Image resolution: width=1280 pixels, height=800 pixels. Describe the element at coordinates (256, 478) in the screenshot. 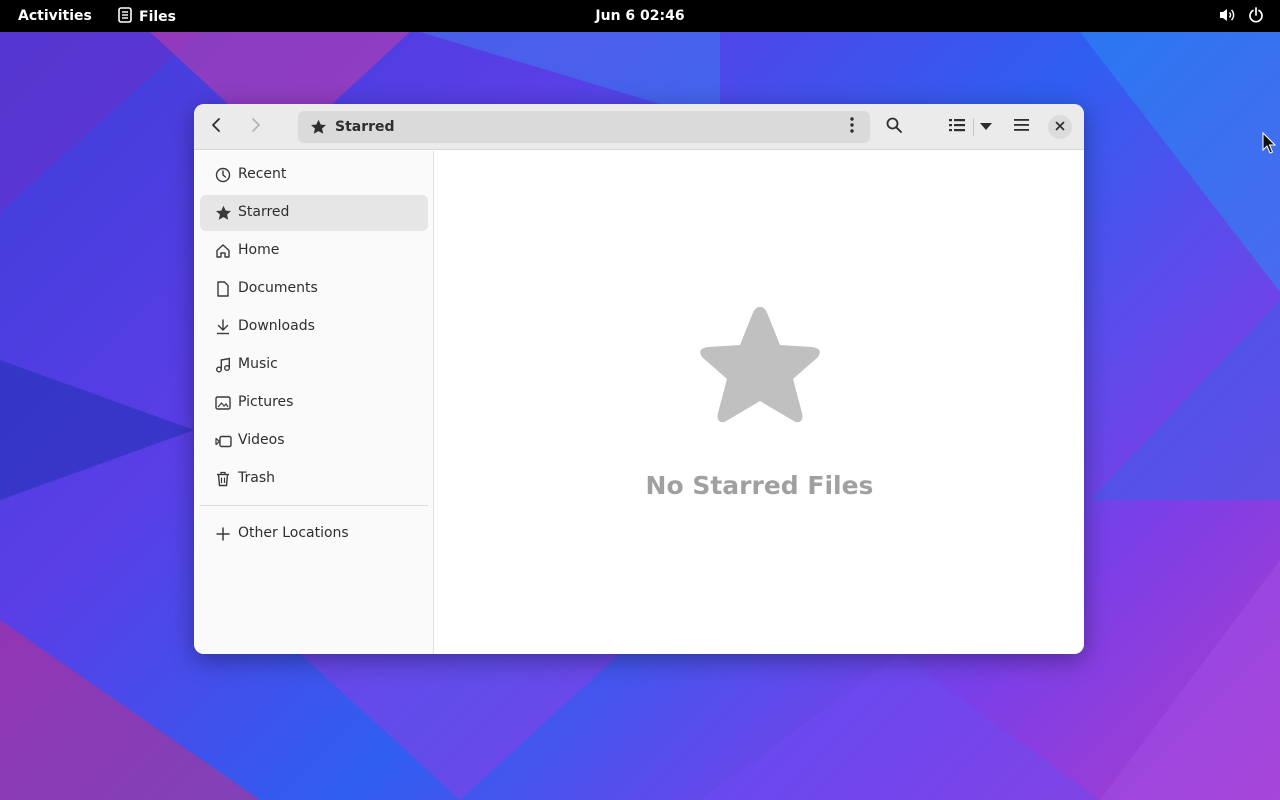

I see `sidebar-item-label: Trash` at that location.